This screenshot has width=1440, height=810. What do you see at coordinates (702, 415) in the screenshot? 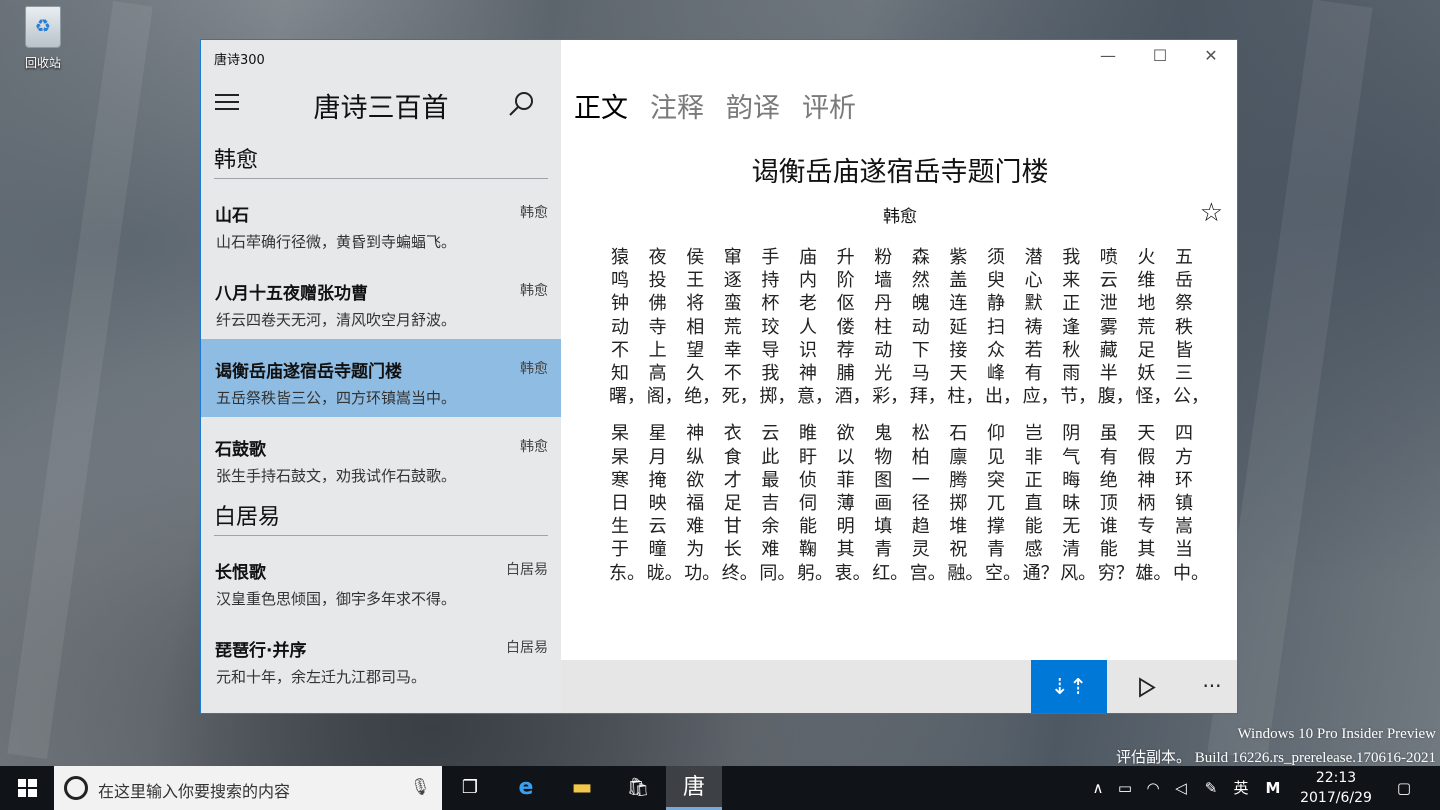
I see `poem-column: 侯王将相望久绝， 神纵欲福难为功。` at bounding box center [702, 415].